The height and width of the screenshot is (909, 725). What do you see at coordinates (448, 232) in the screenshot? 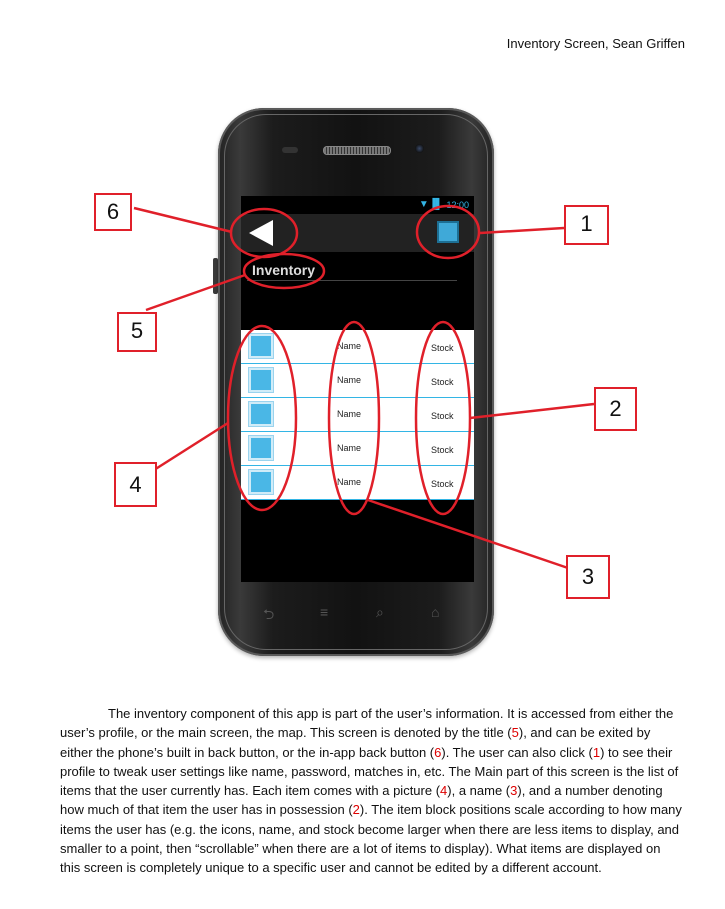
I see `highlight-profile-ellipse` at bounding box center [448, 232].